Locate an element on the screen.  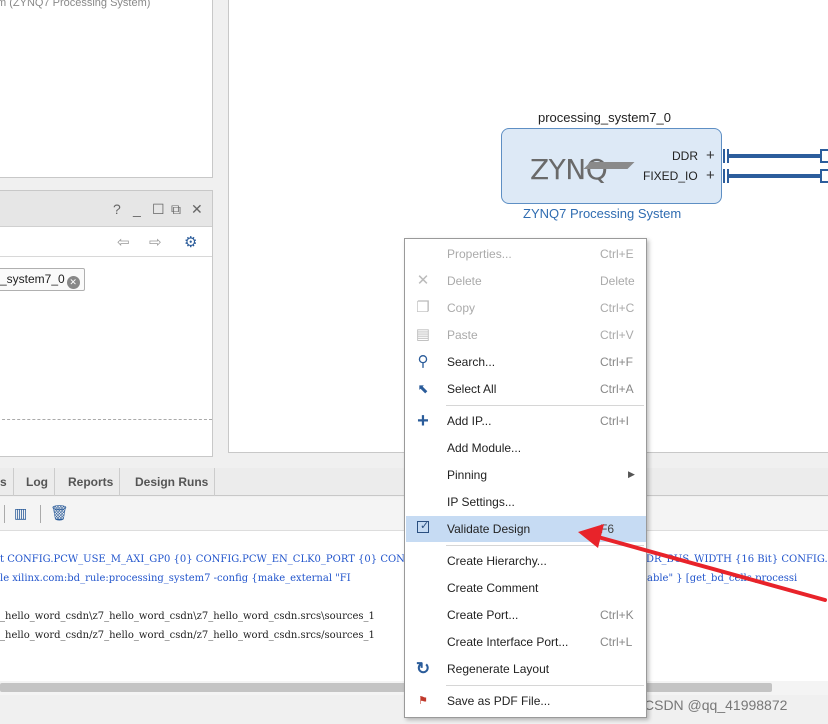
zynq-logo: ZYNQ is located at coordinates (569, 169).